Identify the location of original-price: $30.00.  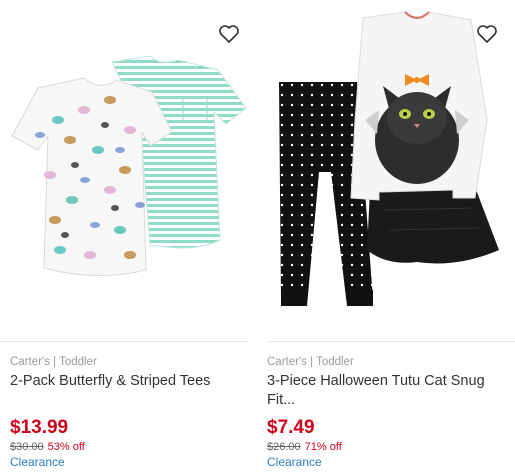
(27, 447).